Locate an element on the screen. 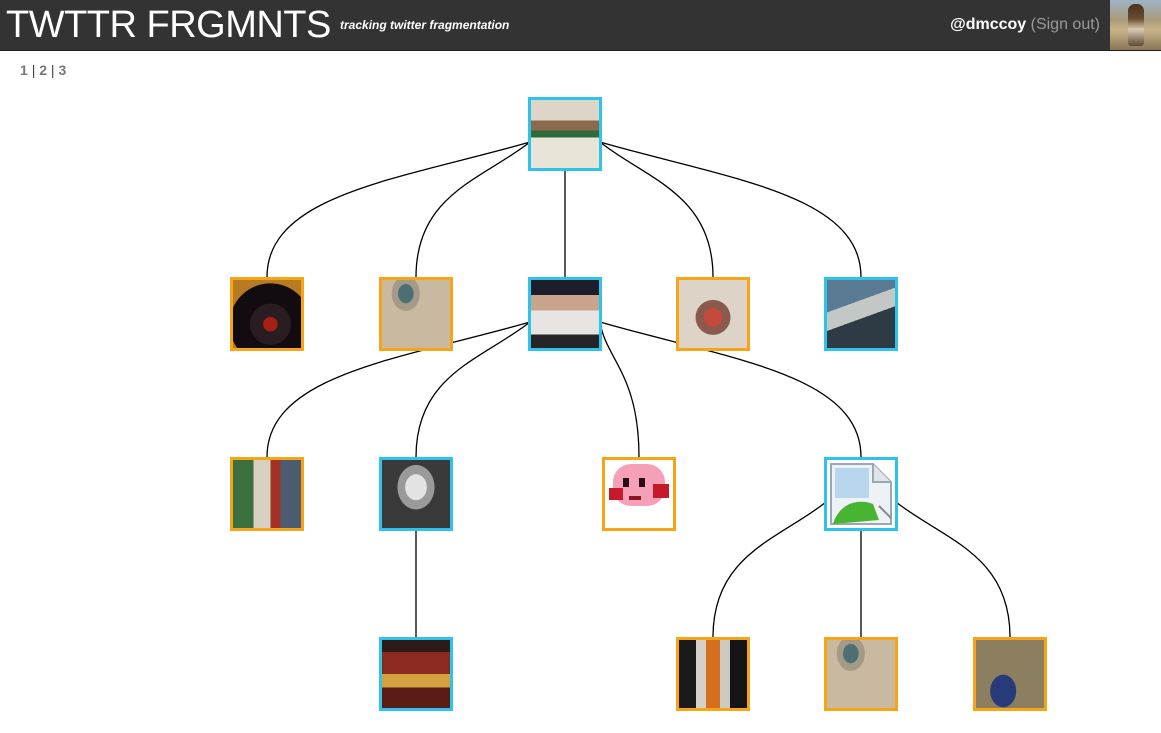 Image resolution: width=1161 pixels, height=733 pixels. user-node-bald-man-bw is located at coordinates (416, 494).